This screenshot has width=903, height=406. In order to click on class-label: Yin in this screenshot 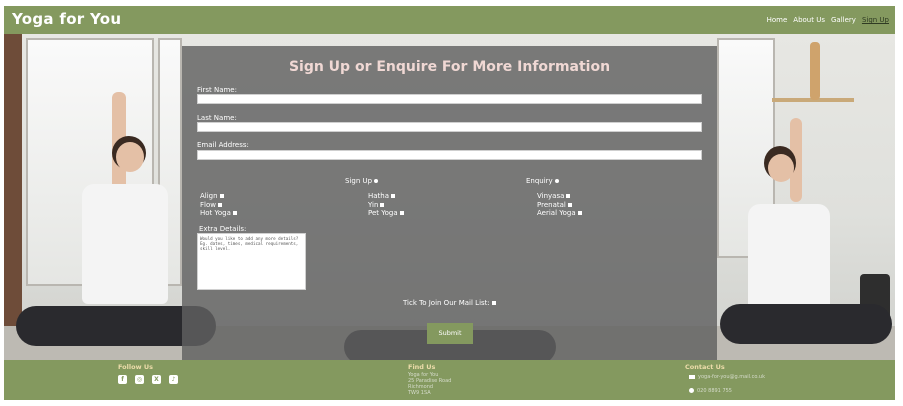, I will do `click(373, 204)`.